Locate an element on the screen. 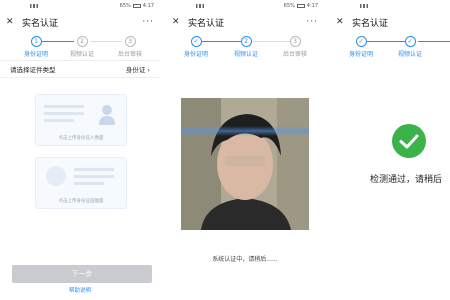  step-identity: 1 身份证明 is located at coordinates (36, 47).